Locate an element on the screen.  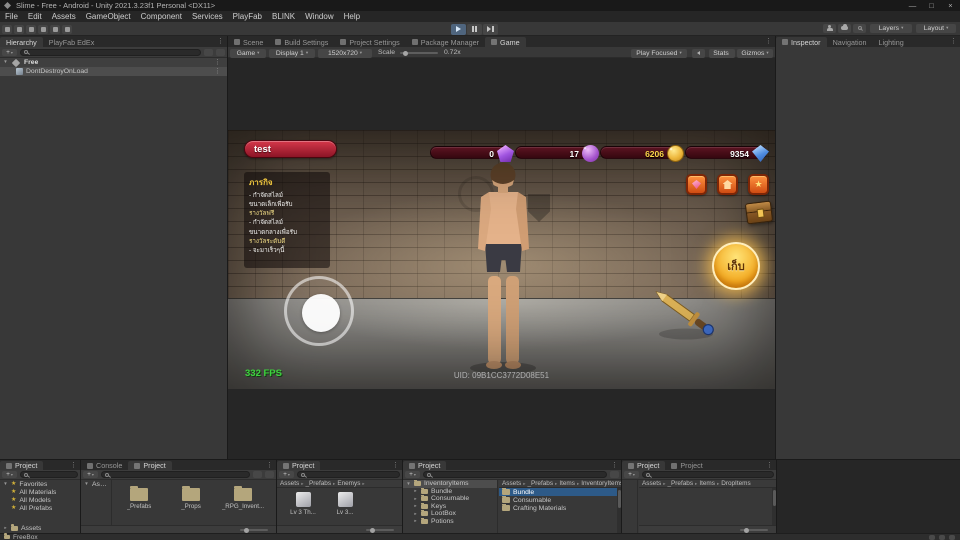
tab-project-settings: Project Settings is located at coordinates (369, 42).